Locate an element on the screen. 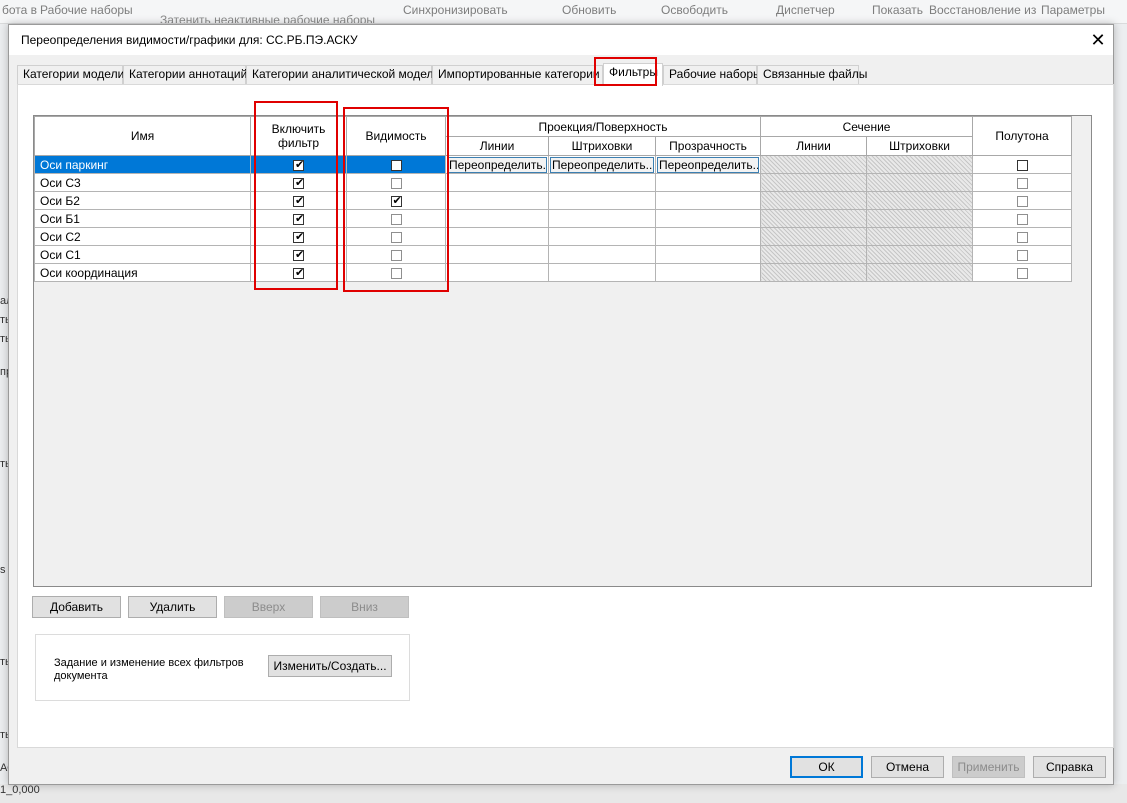 This screenshot has height=803, width=1127. cancel-button: Отмена is located at coordinates (907, 767).